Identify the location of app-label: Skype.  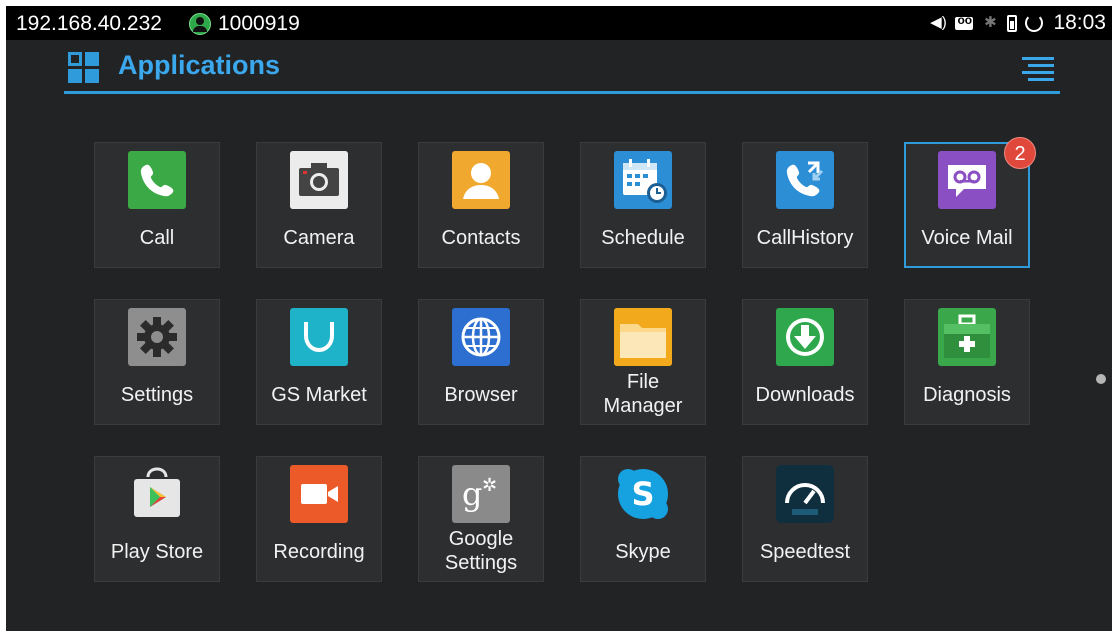
(643, 552).